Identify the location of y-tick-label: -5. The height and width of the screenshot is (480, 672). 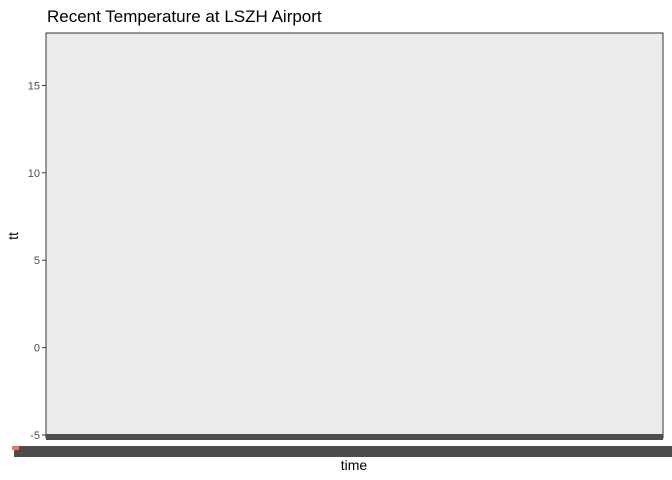
(35, 436).